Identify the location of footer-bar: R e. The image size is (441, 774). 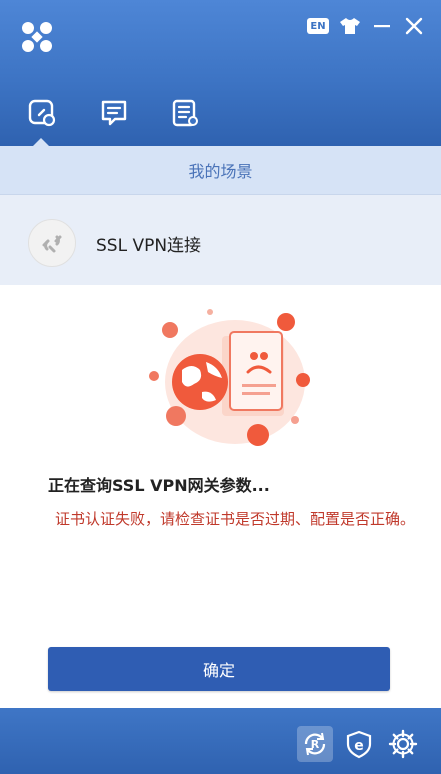
(220, 741).